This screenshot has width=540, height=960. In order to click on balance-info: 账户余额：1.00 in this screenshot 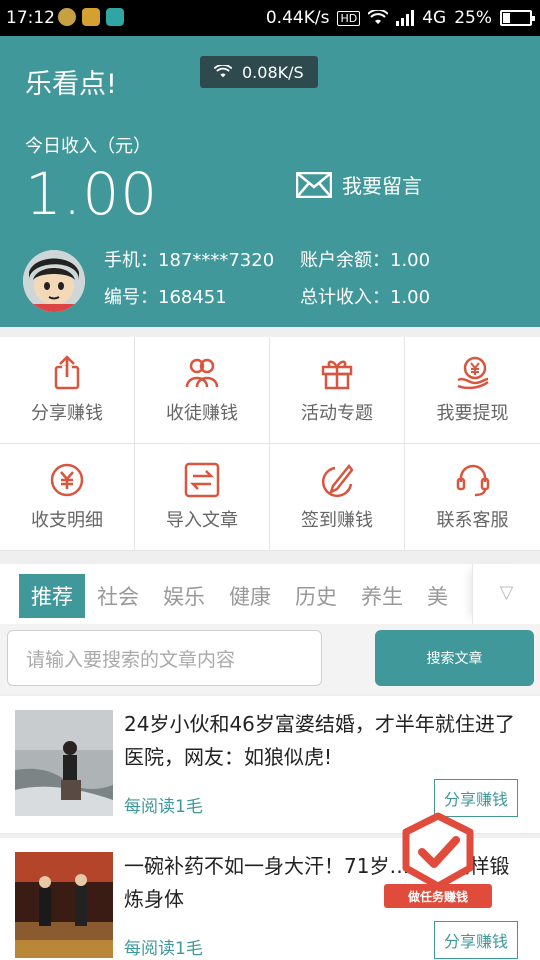, I will do `click(365, 260)`.